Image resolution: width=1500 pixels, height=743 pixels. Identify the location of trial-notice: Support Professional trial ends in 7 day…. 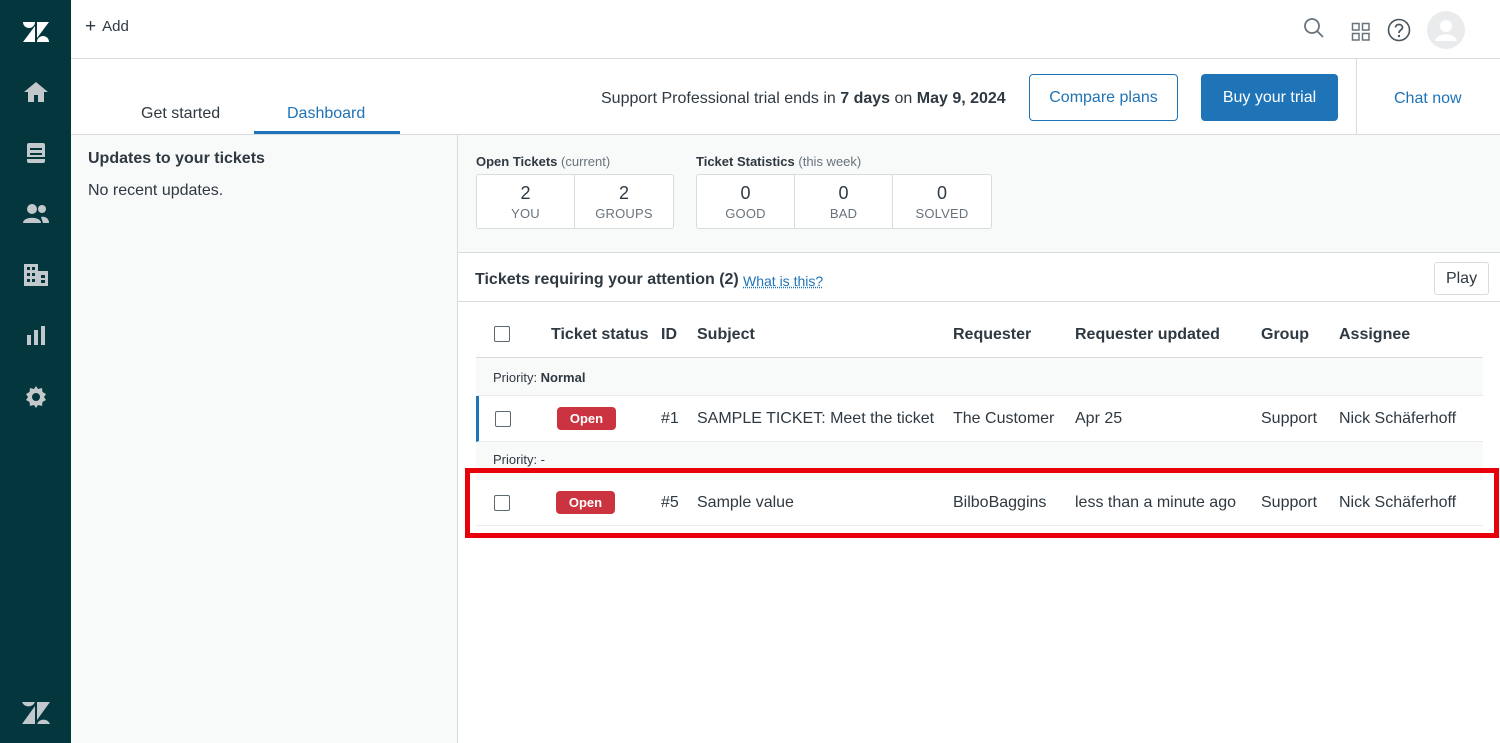
(803, 99).